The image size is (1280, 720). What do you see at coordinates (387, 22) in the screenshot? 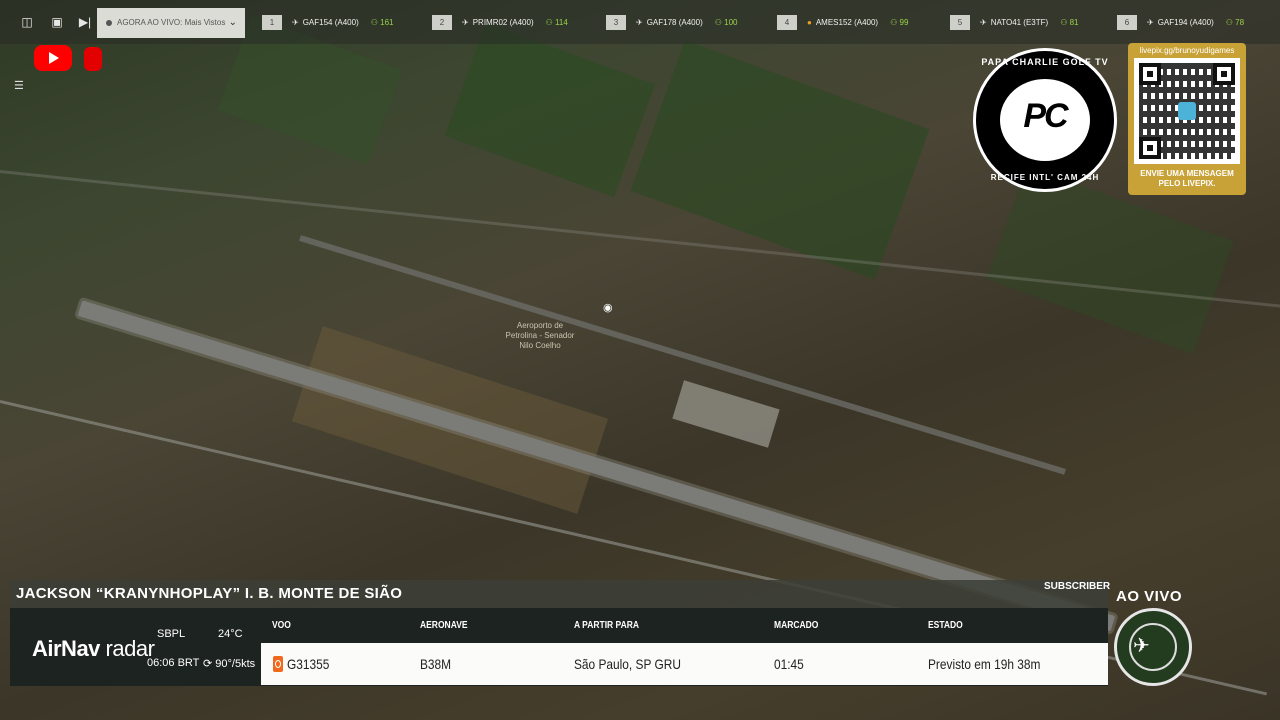
I see `viewer-count-value: 161` at bounding box center [387, 22].